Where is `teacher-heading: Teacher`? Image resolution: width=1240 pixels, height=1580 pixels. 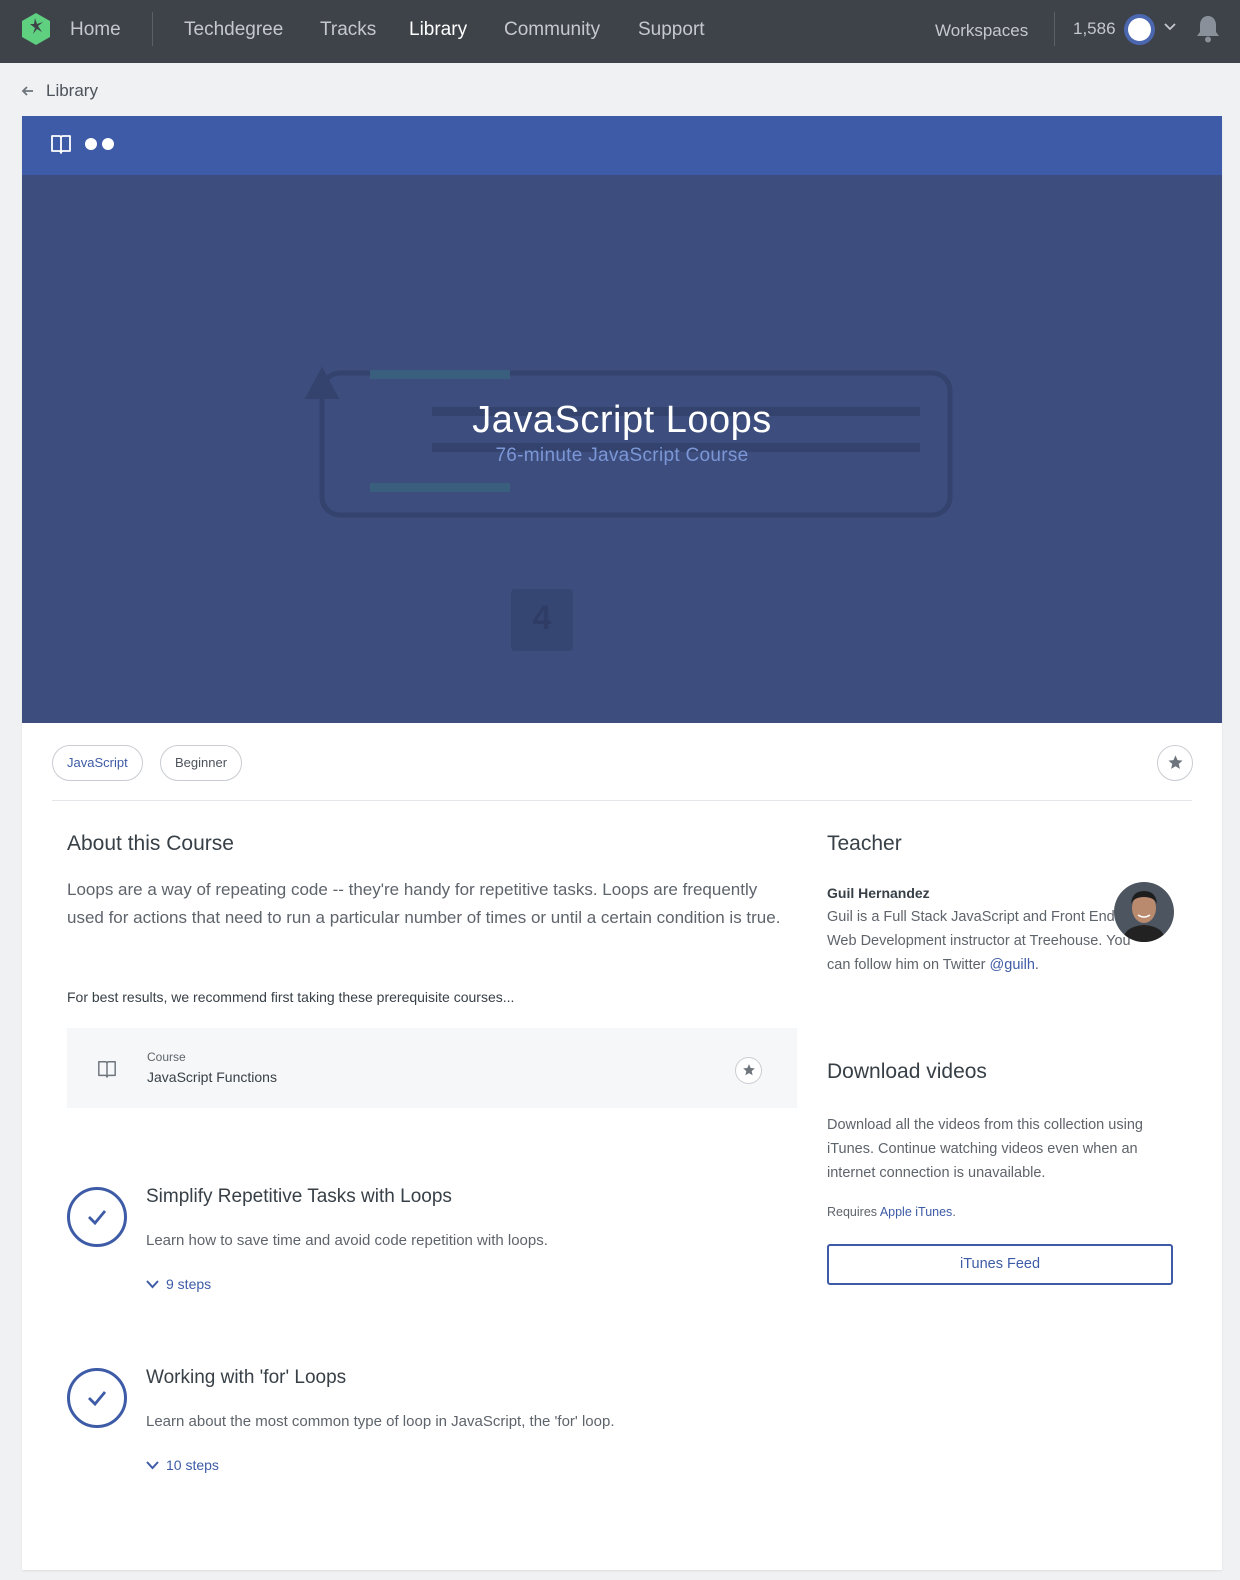
teacher-heading: Teacher is located at coordinates (864, 843).